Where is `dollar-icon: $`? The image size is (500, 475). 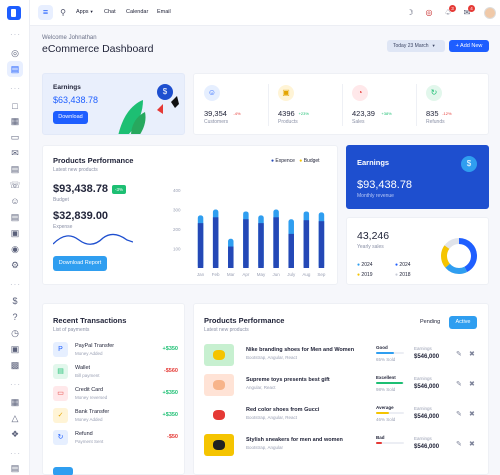
dollar-icon: $ is located at coordinates (15, 301).